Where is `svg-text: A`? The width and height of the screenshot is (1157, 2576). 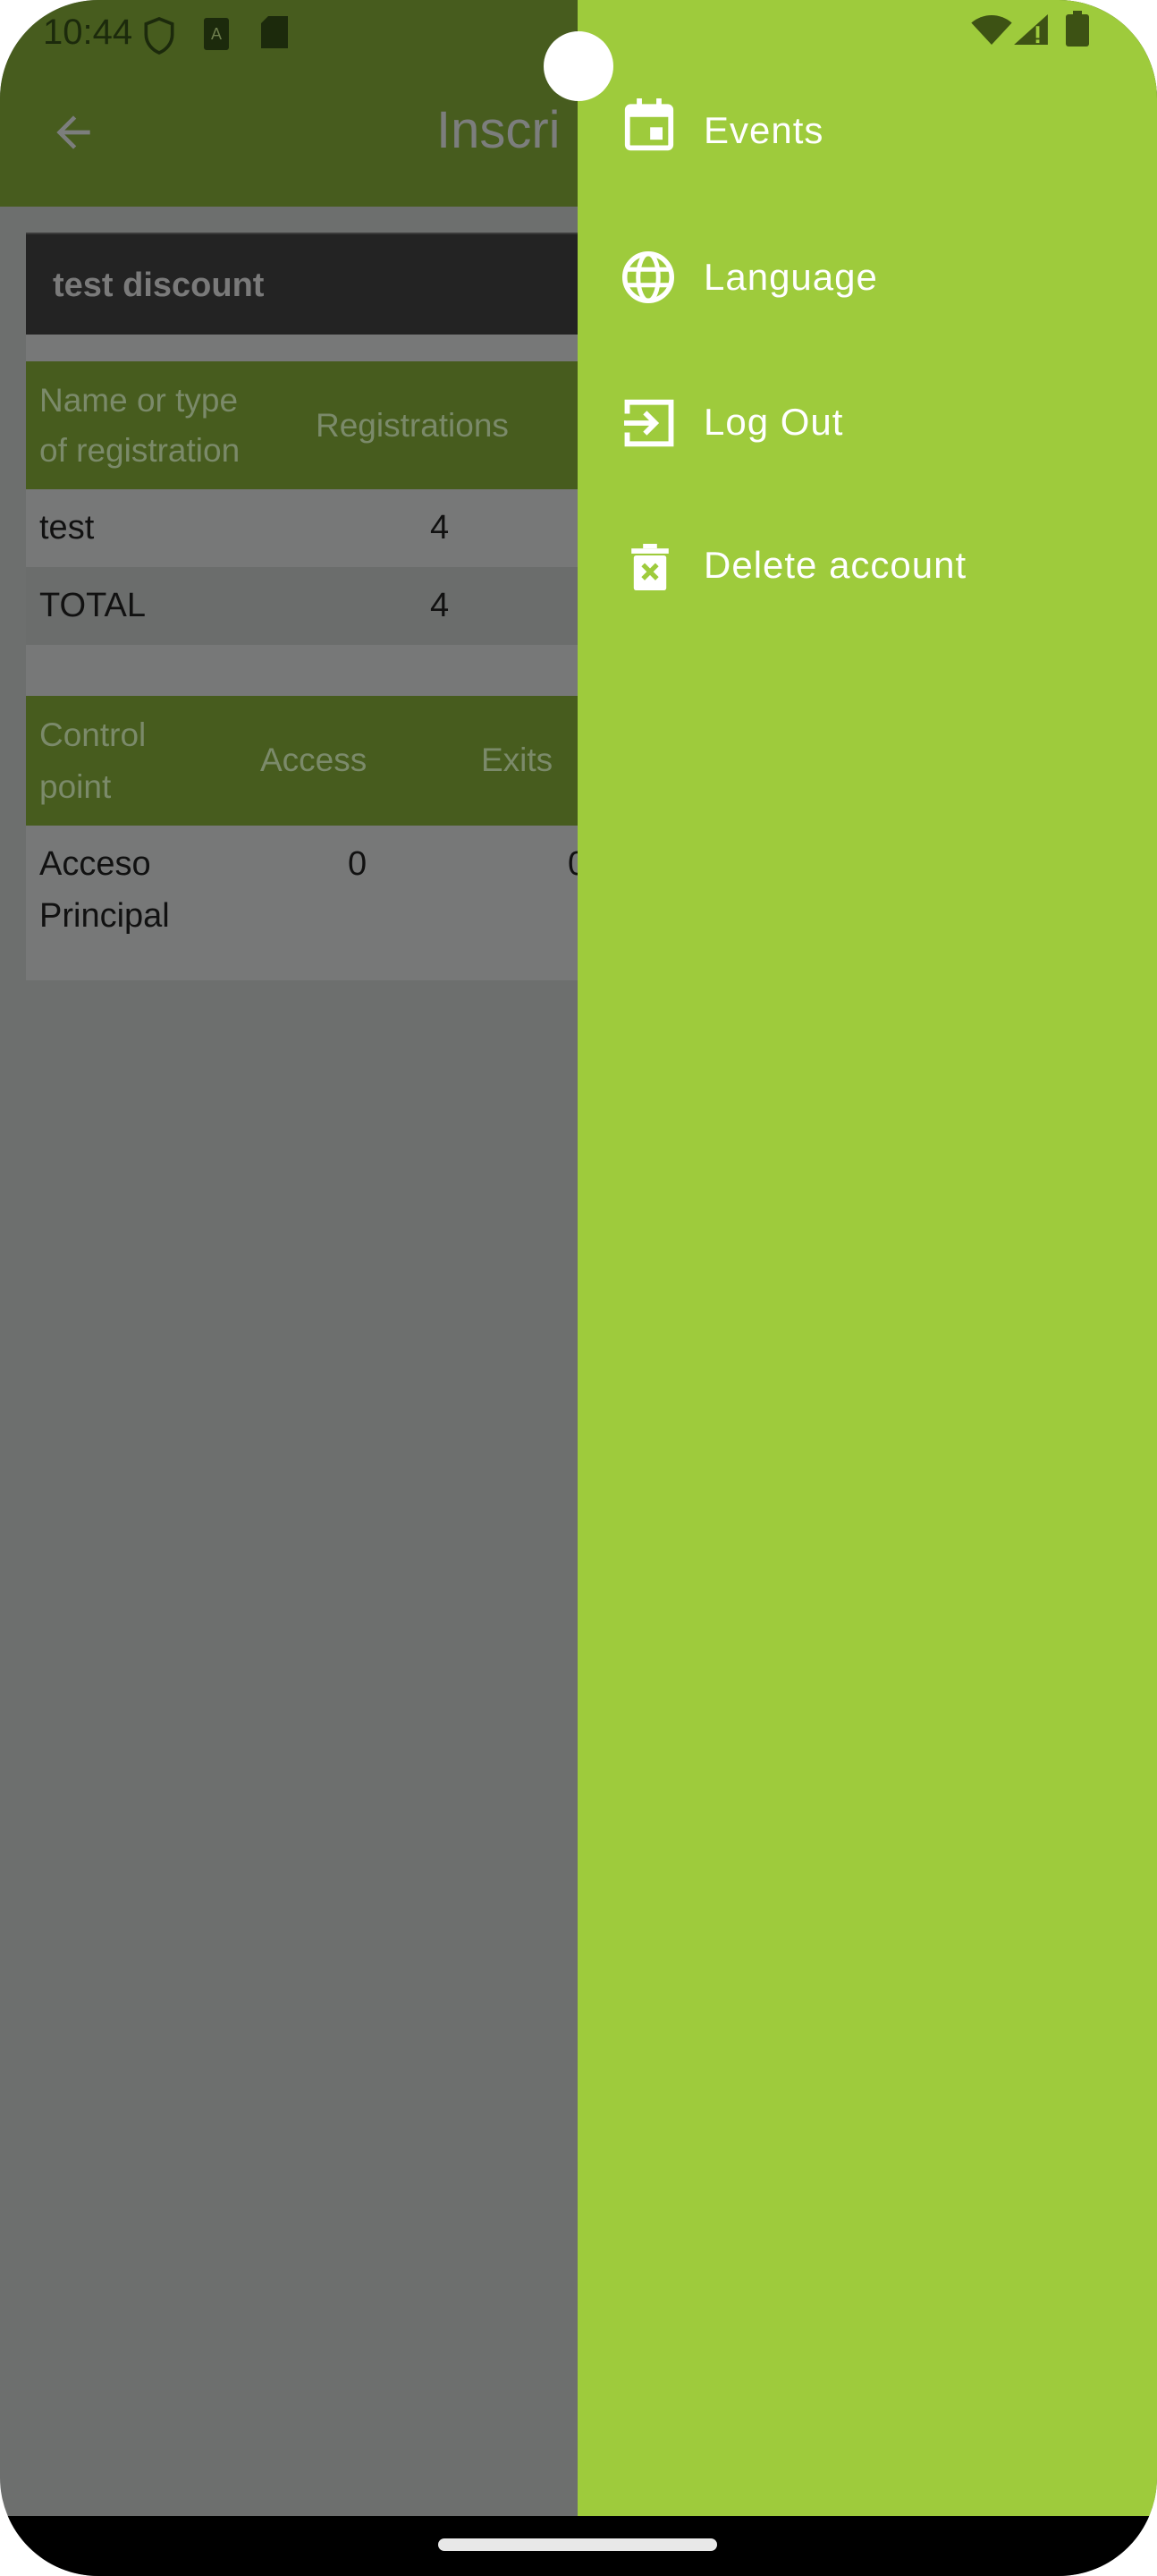
svg-text: A is located at coordinates (216, 34).